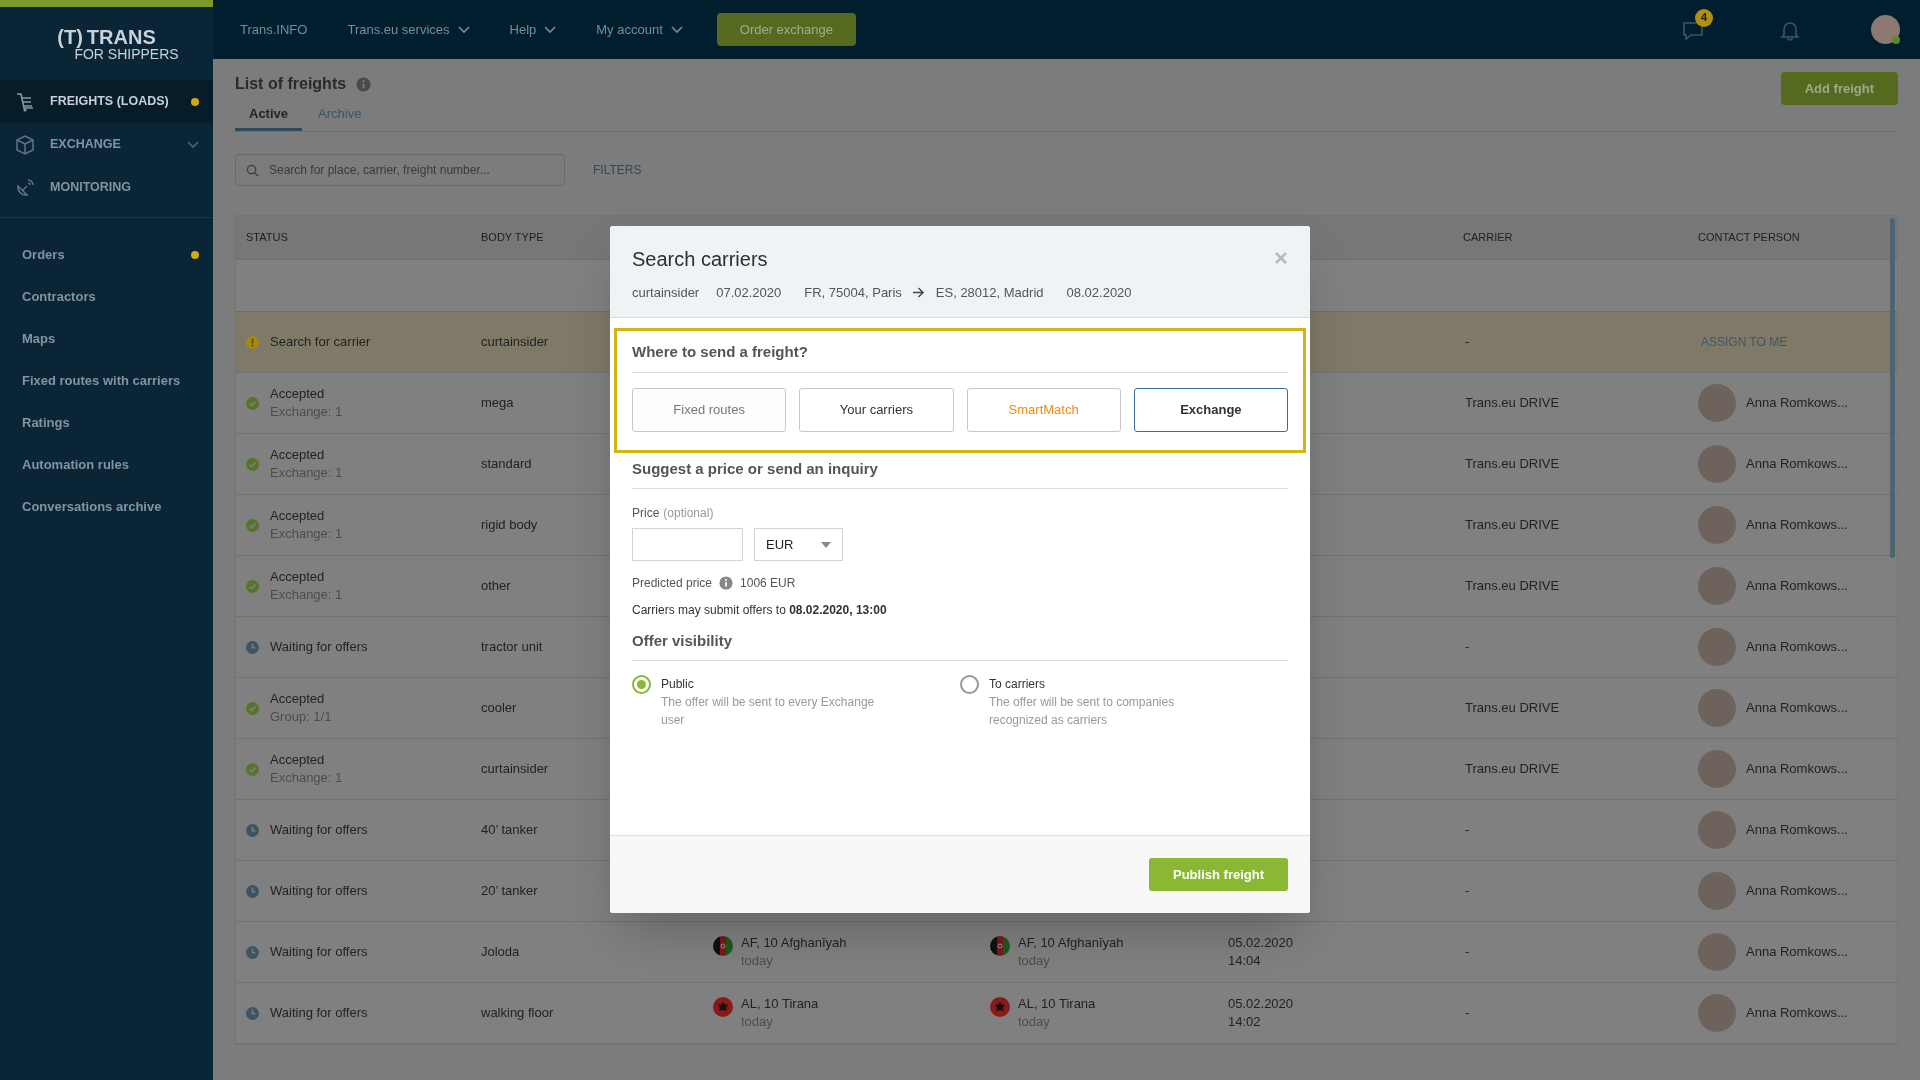 The width and height of the screenshot is (1920, 1080). What do you see at coordinates (1082, 711) in the screenshot?
I see `radio-description: The offer will be sent to companies recognized as carriers` at bounding box center [1082, 711].